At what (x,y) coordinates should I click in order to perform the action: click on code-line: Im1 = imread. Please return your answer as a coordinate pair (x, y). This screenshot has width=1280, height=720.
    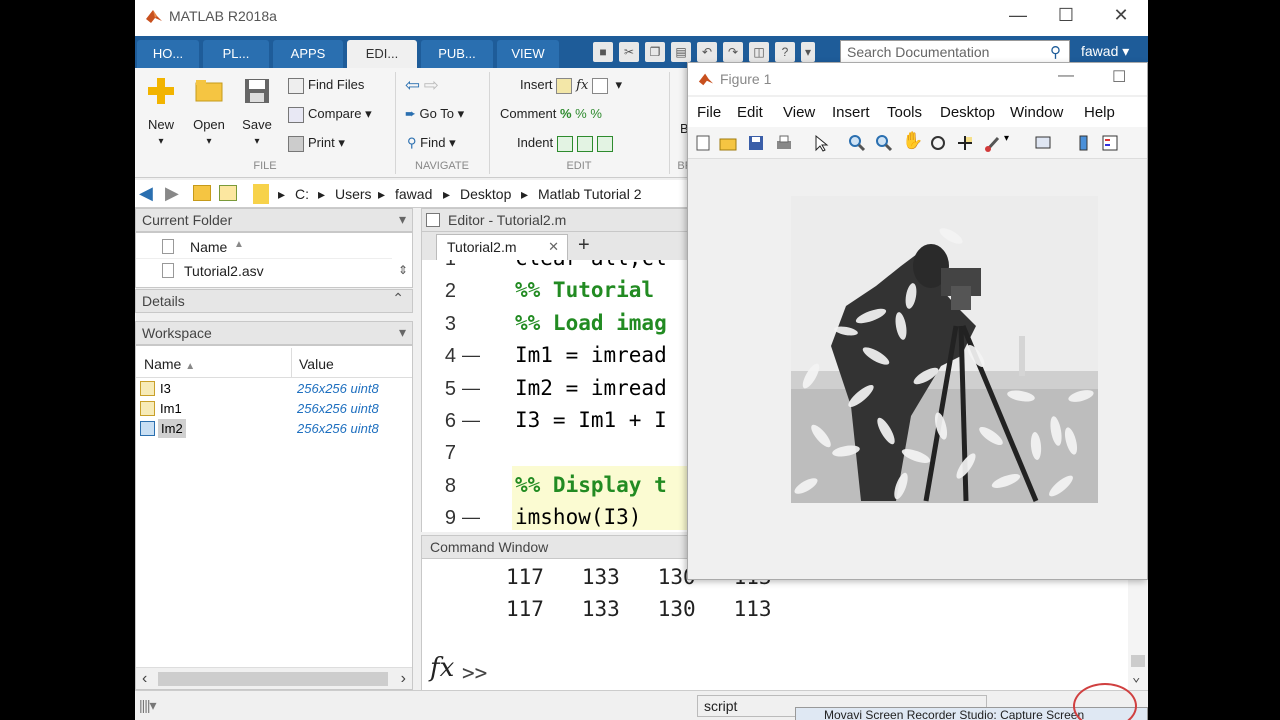
    Looking at the image, I should click on (591, 355).